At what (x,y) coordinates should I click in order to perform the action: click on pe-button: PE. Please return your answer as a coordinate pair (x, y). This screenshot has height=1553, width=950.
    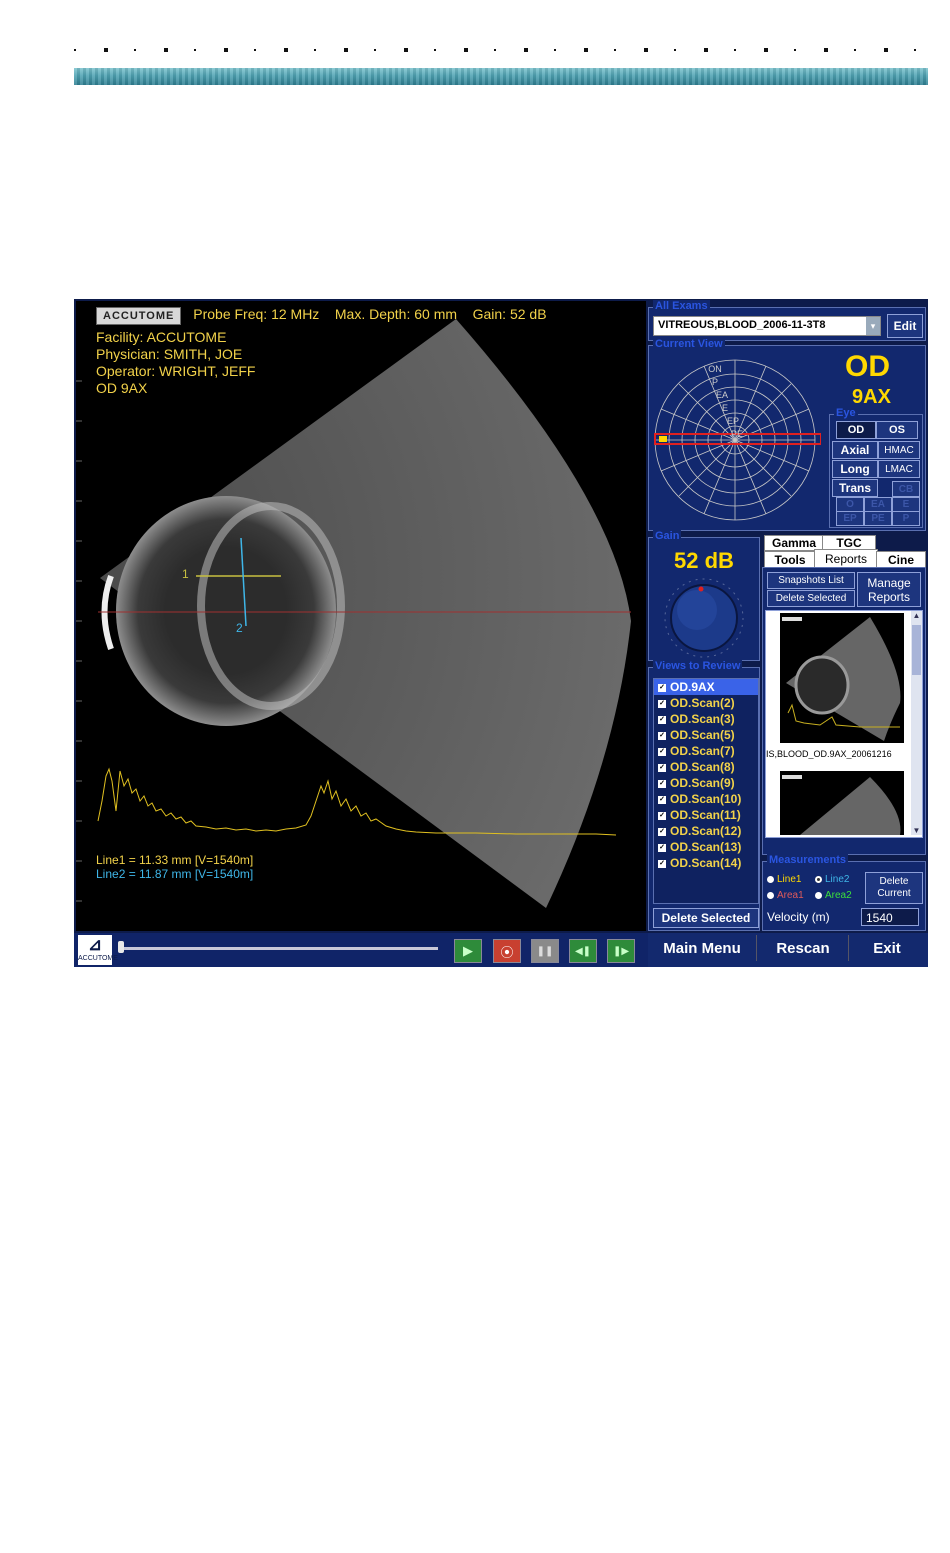
    Looking at the image, I should click on (878, 518).